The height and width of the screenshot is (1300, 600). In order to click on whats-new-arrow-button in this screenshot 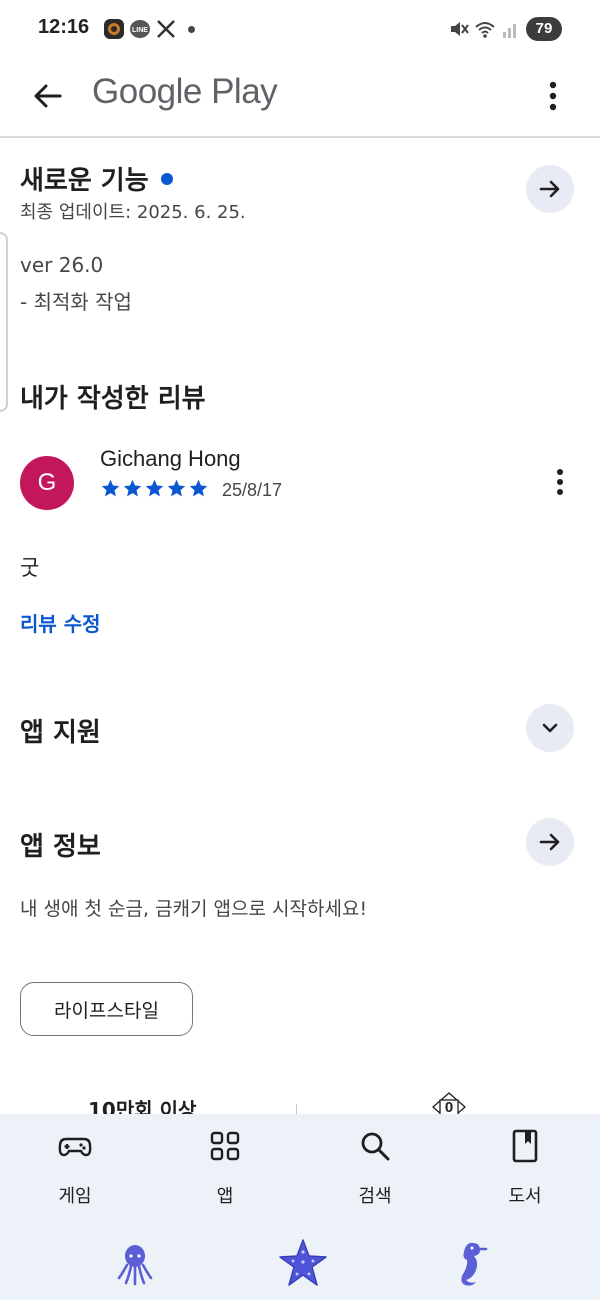, I will do `click(550, 189)`.